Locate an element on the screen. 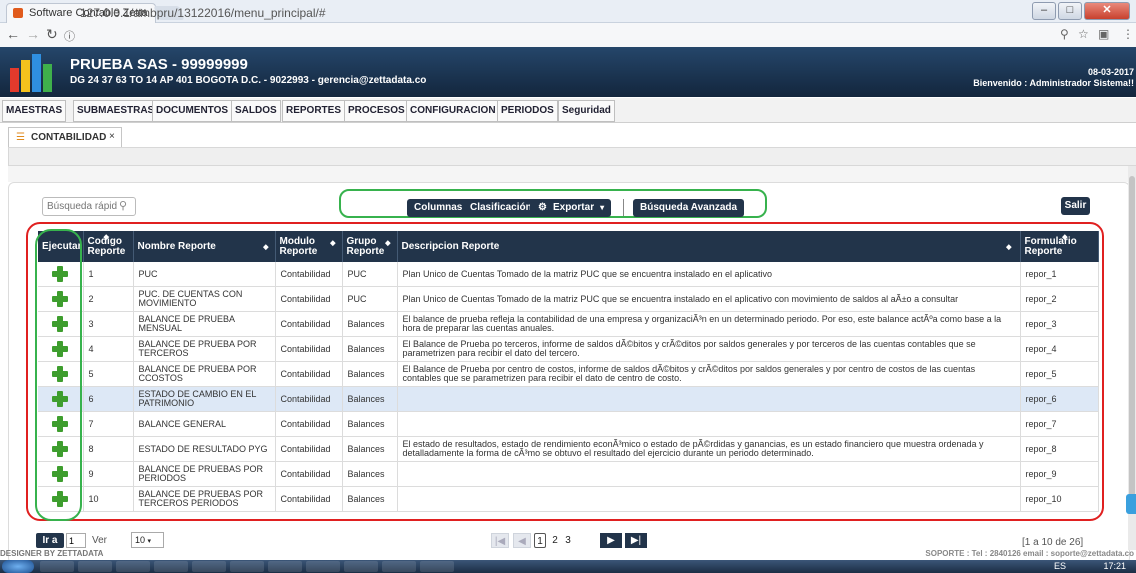 The height and width of the screenshot is (573, 1136). columnas-button: Columnas is located at coordinates (438, 208).